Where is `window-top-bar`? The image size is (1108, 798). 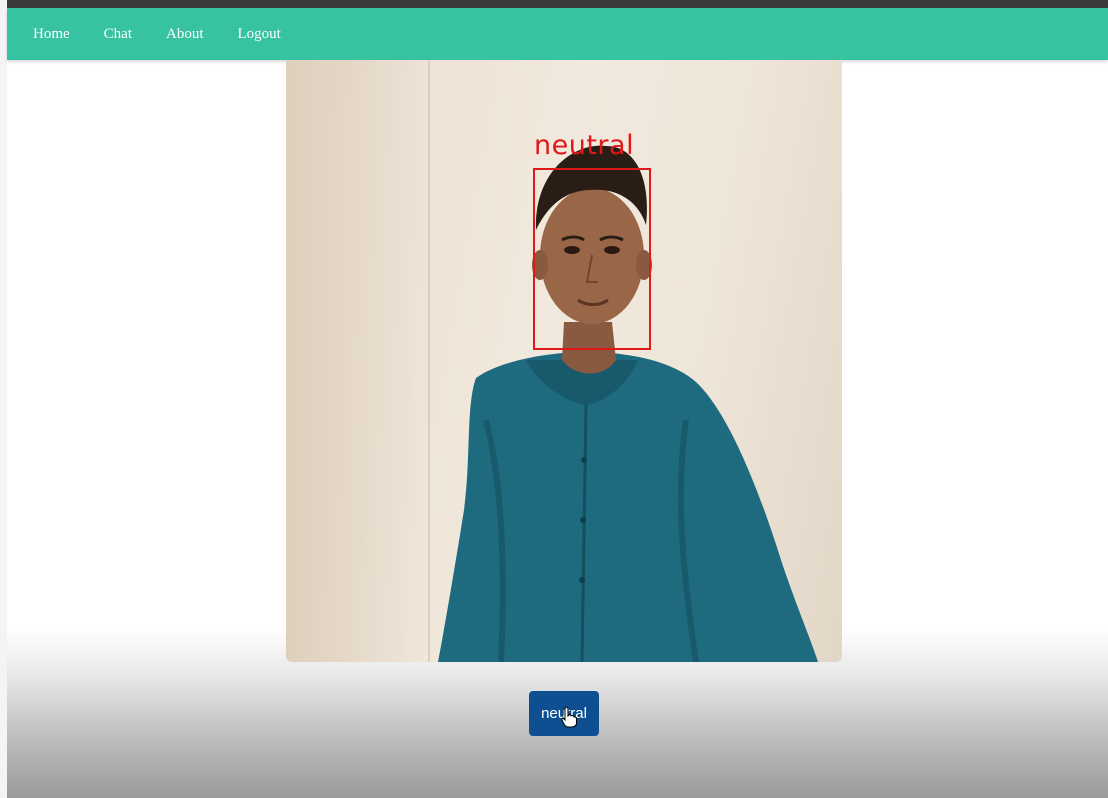 window-top-bar is located at coordinates (554, 4).